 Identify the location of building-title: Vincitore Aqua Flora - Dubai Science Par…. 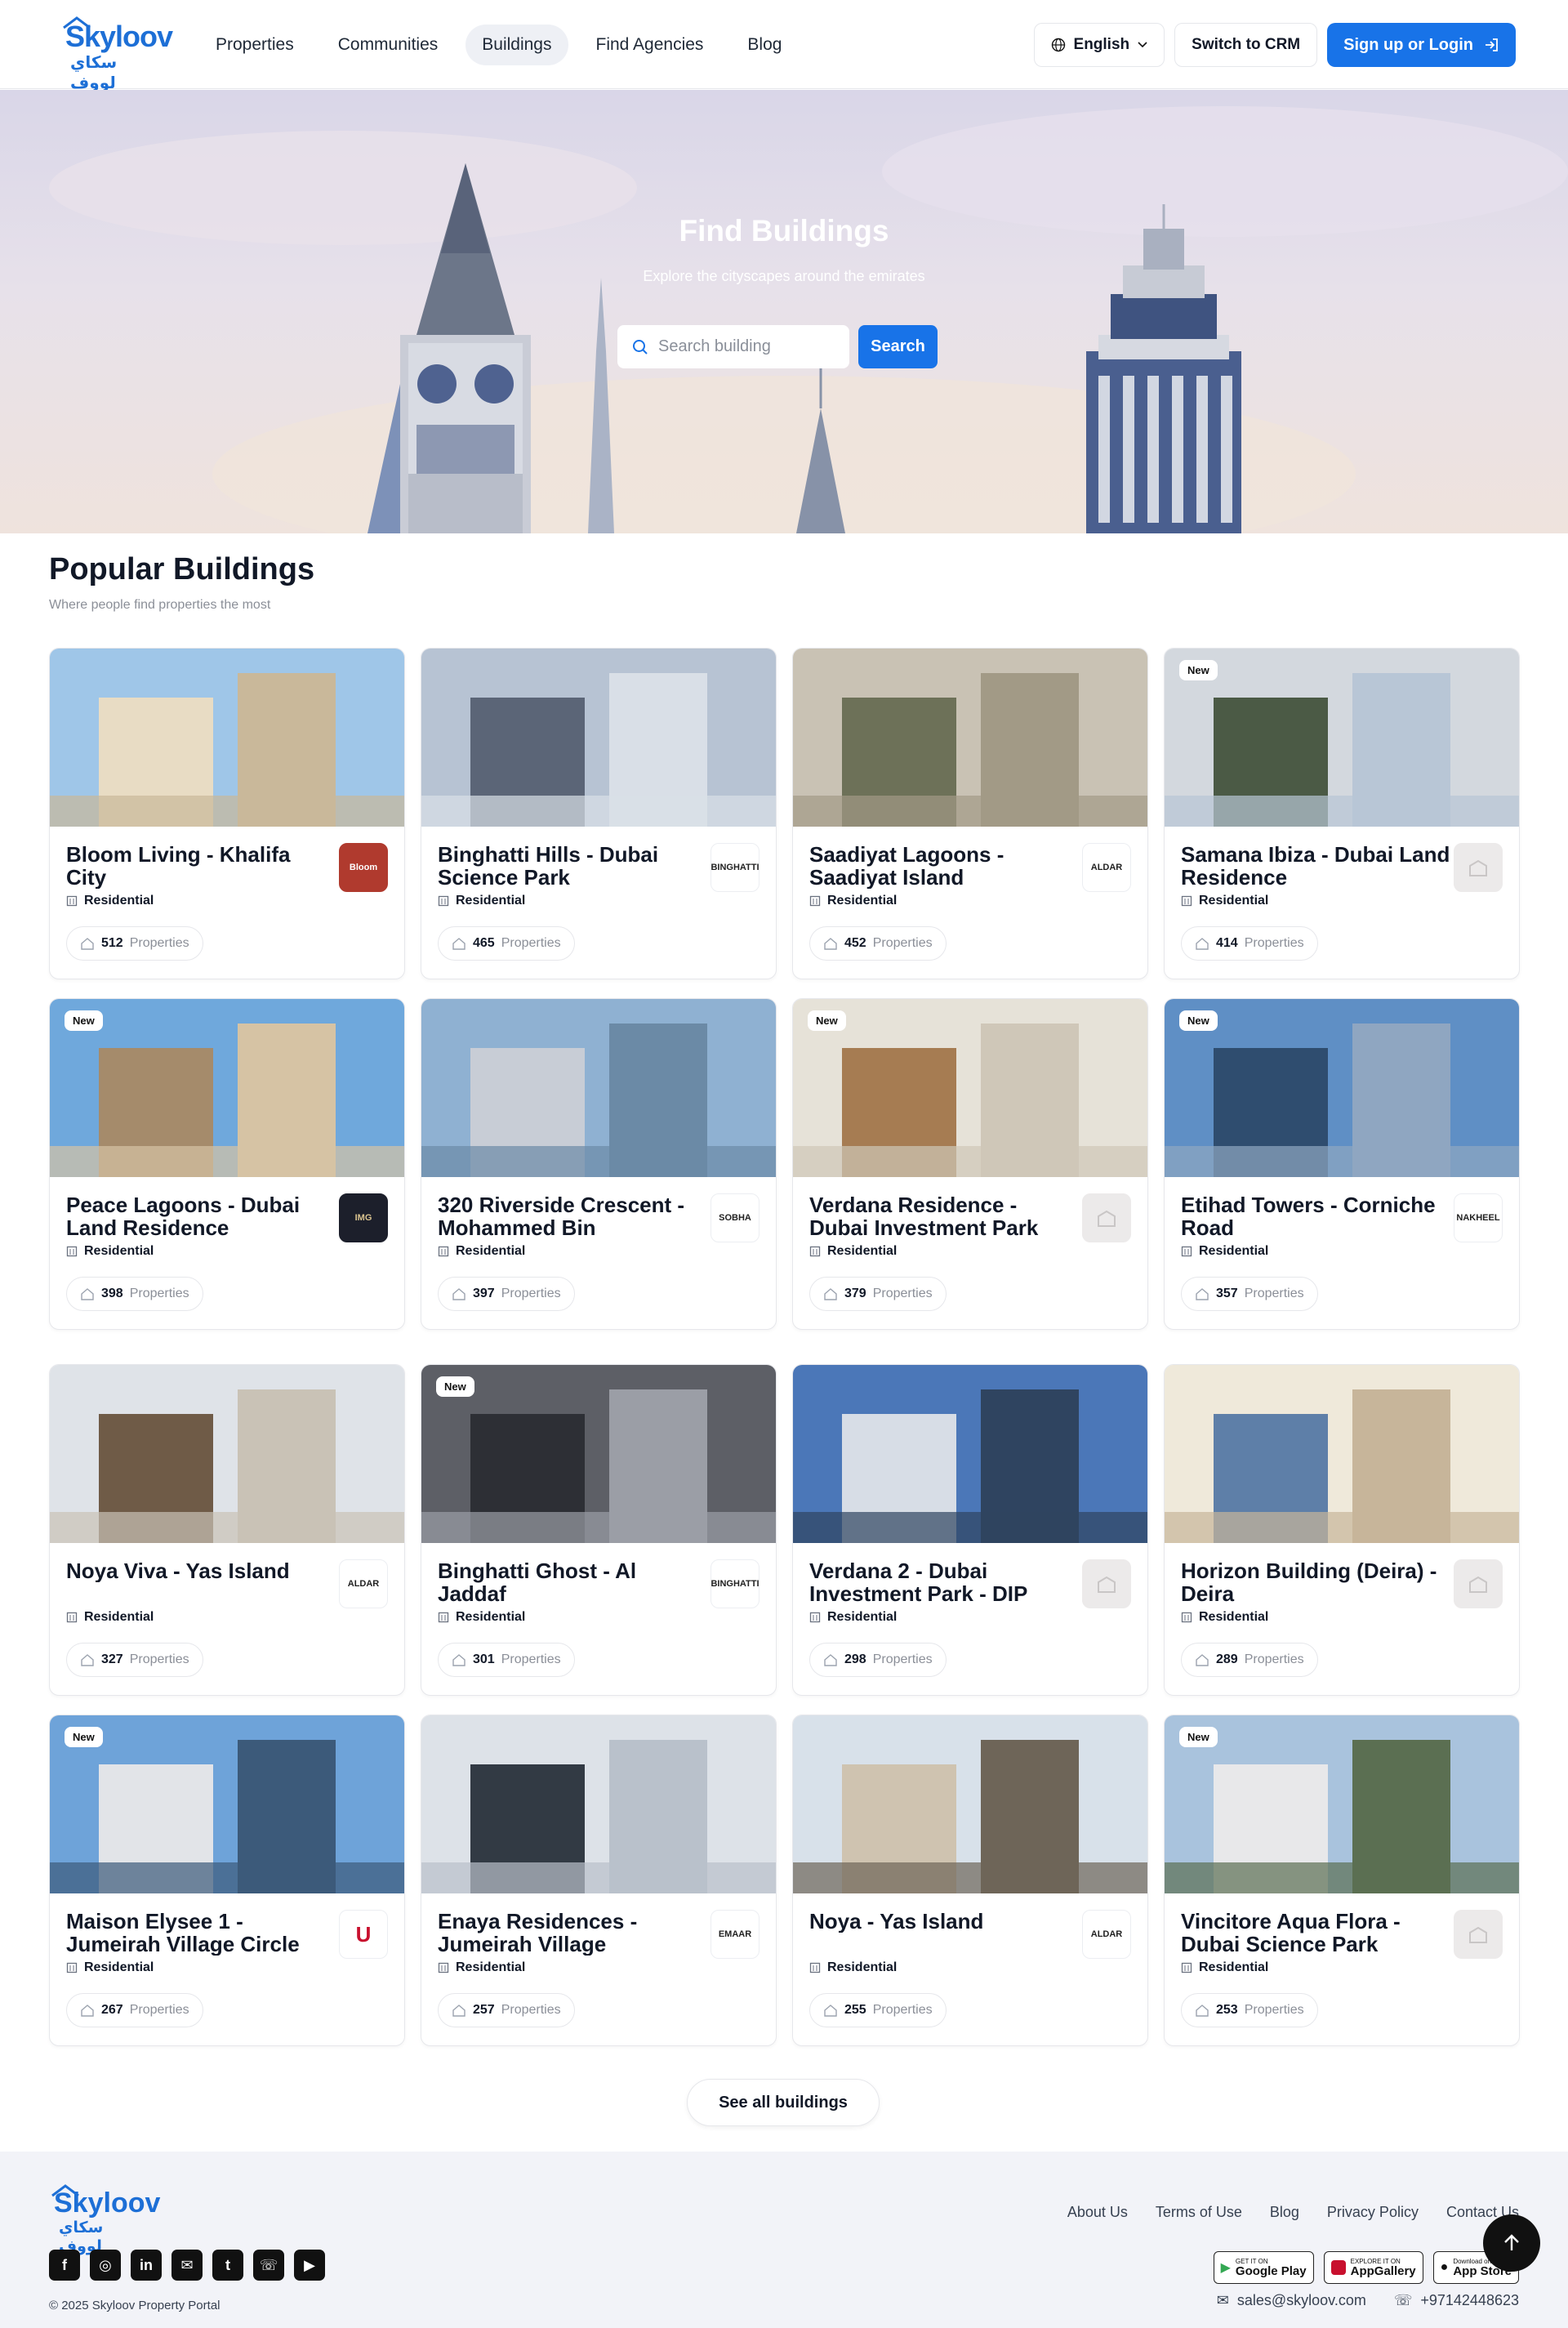
(1291, 1933).